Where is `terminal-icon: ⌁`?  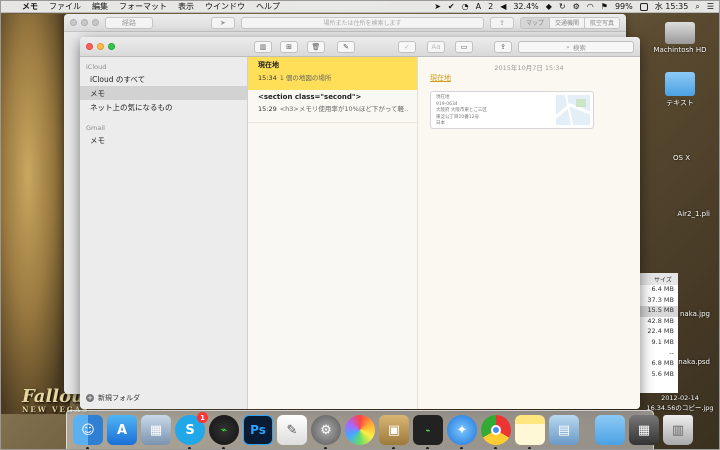
terminal-icon: ⌁ is located at coordinates (428, 432).